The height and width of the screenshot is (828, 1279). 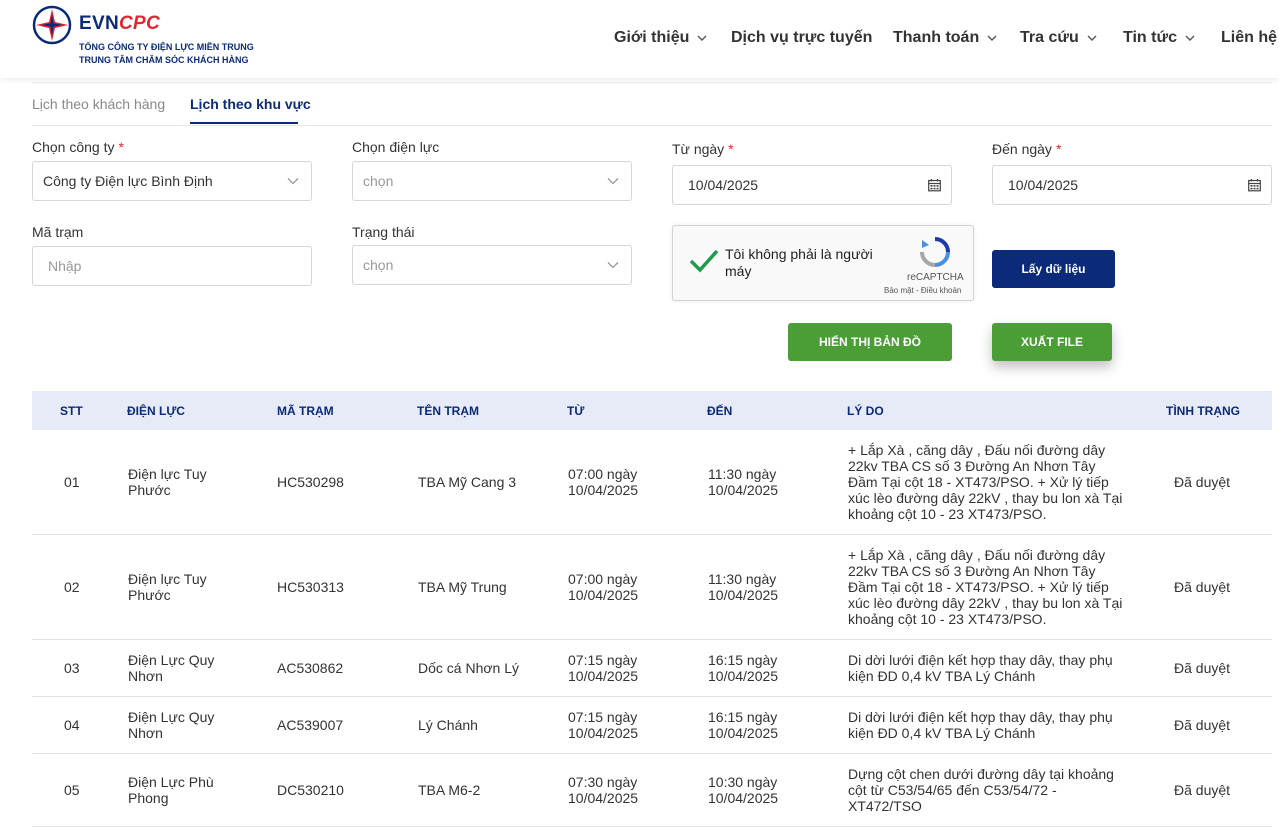 What do you see at coordinates (396, 147) in the screenshot?
I see `branch-label: Chọn điện lực` at bounding box center [396, 147].